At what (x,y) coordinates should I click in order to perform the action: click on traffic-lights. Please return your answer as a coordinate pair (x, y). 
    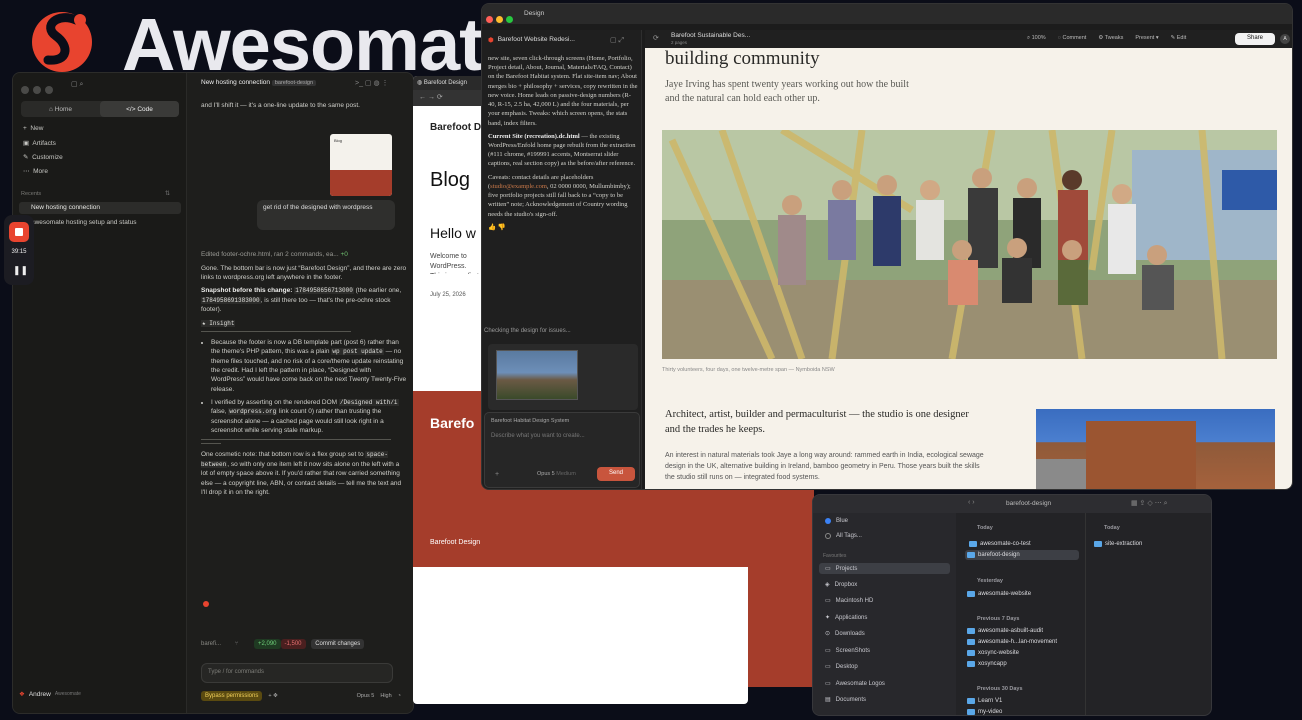
    Looking at the image, I should click on (499, 19).